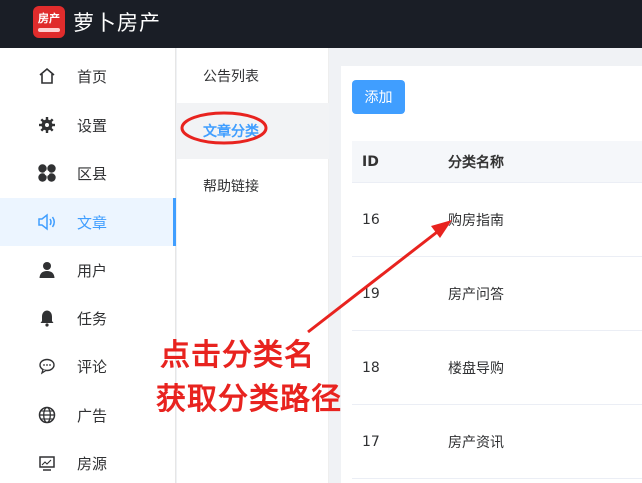  Describe the element at coordinates (371, 293) in the screenshot. I see `cell-id: 19` at that location.